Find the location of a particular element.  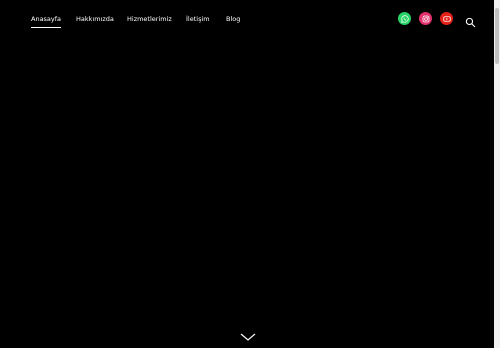

nav-item-hakkimizda: Hakkımızda is located at coordinates (95, 19).